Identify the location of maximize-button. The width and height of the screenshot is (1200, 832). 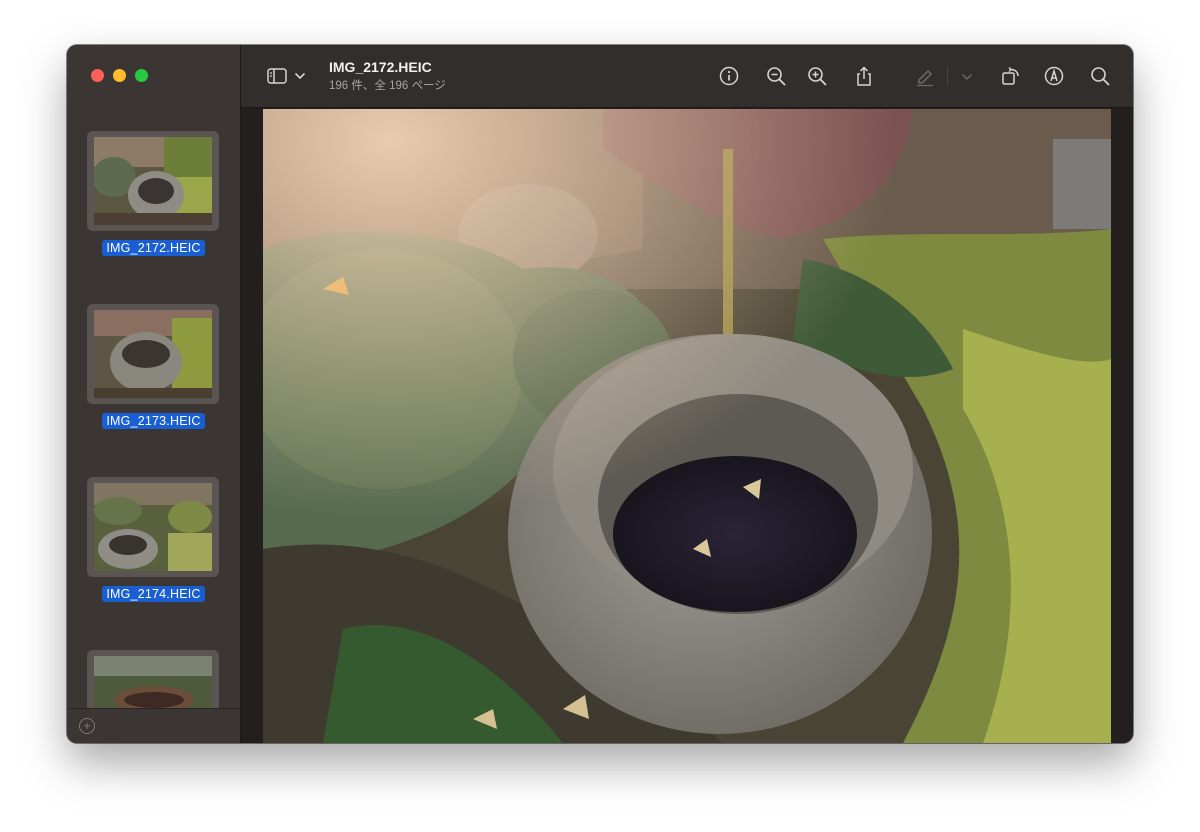
(141, 75).